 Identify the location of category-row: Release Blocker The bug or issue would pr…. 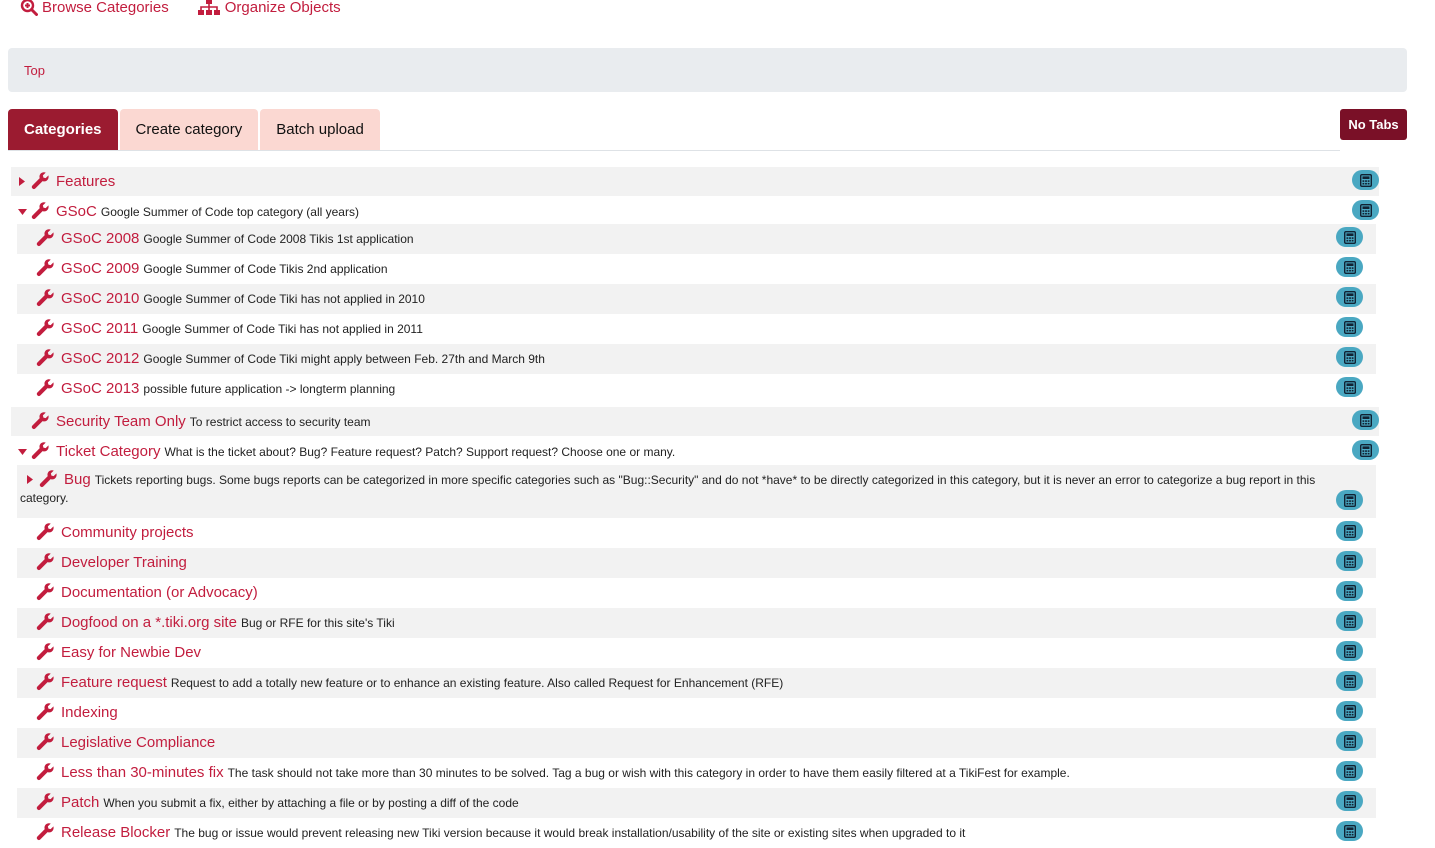
(696, 833).